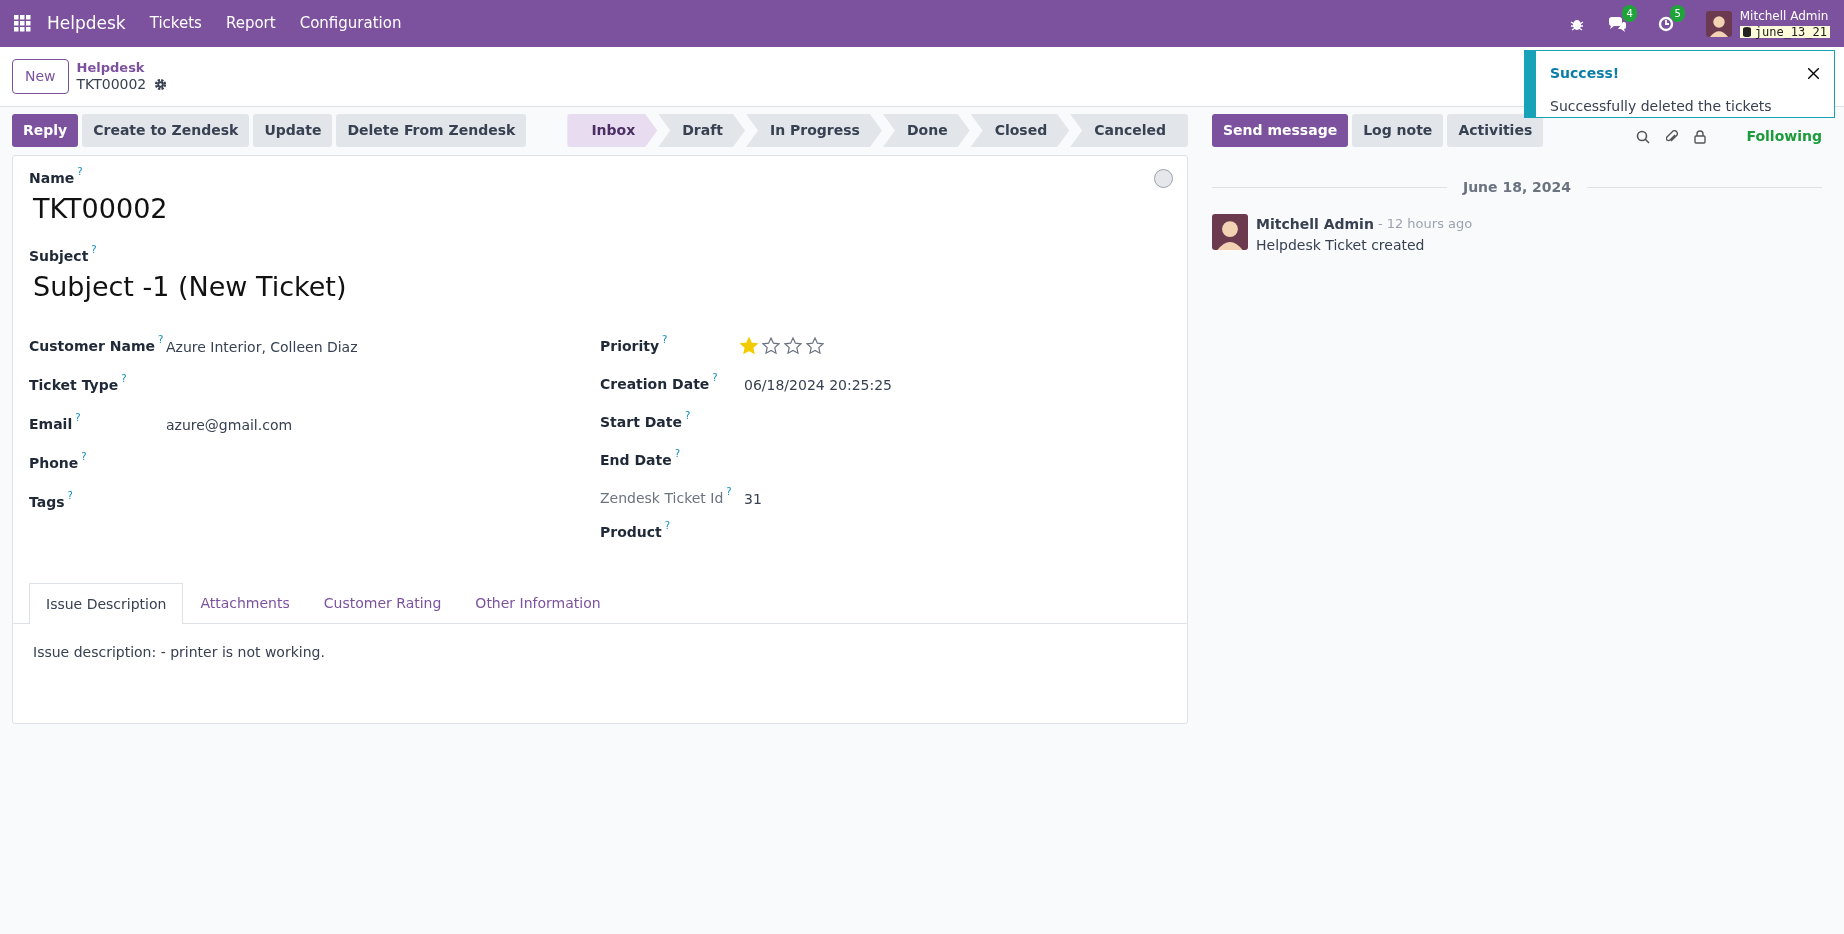 The width and height of the screenshot is (1844, 934). Describe the element at coordinates (1677, 13) in the screenshot. I see `count-badge: 5` at that location.